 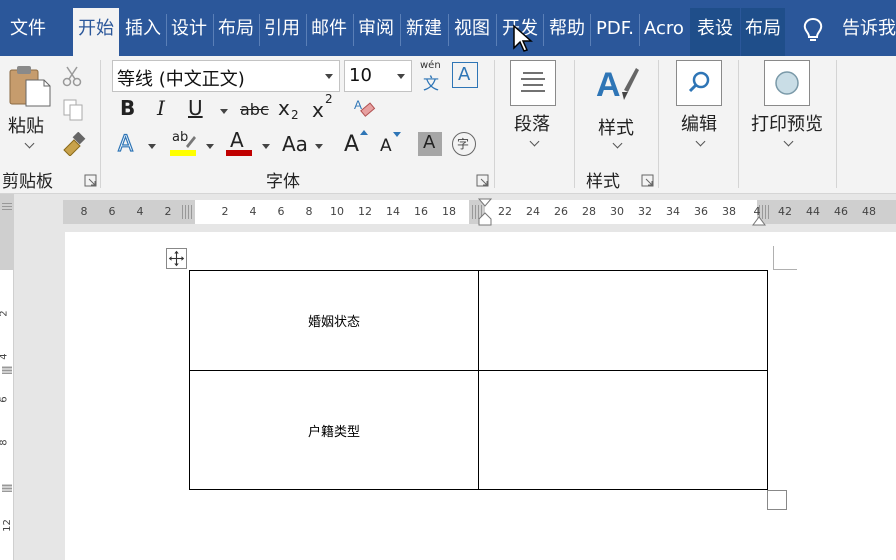 What do you see at coordinates (152, 146) in the screenshot?
I see `text-effects-dropdown-icon` at bounding box center [152, 146].